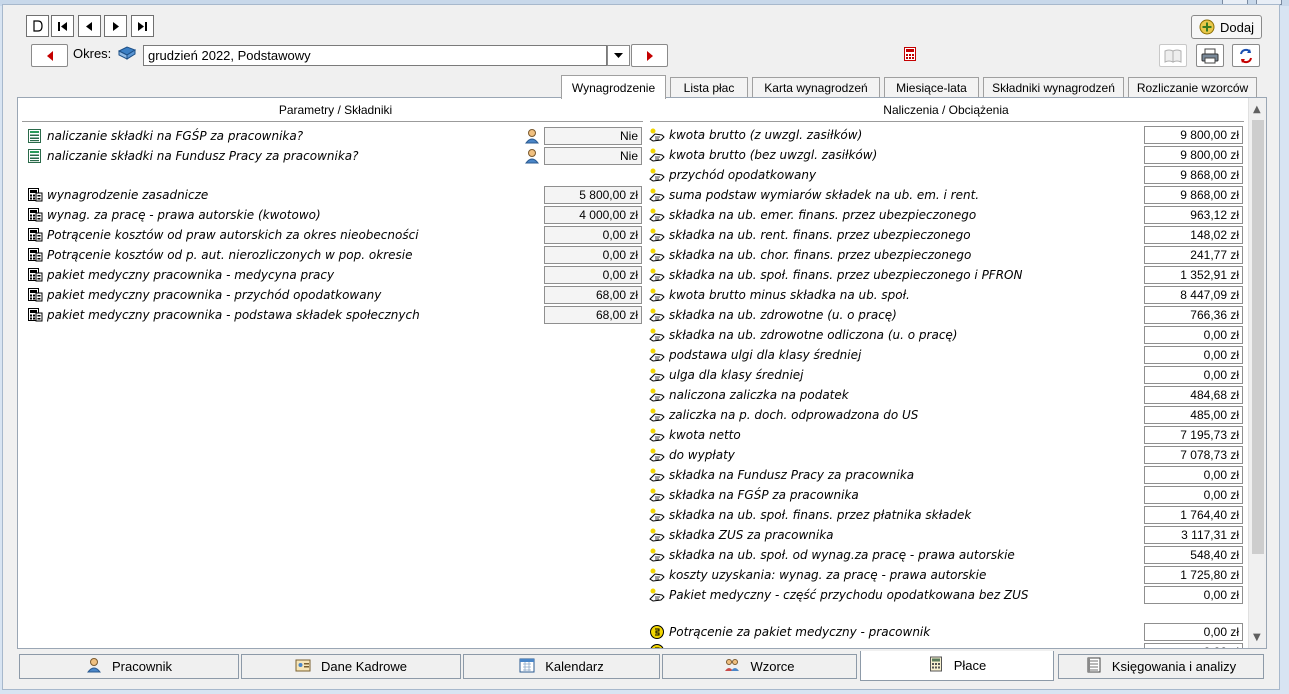 The height and width of the screenshot is (694, 1289). I want to click on book-open-icon, so click(1173, 56).